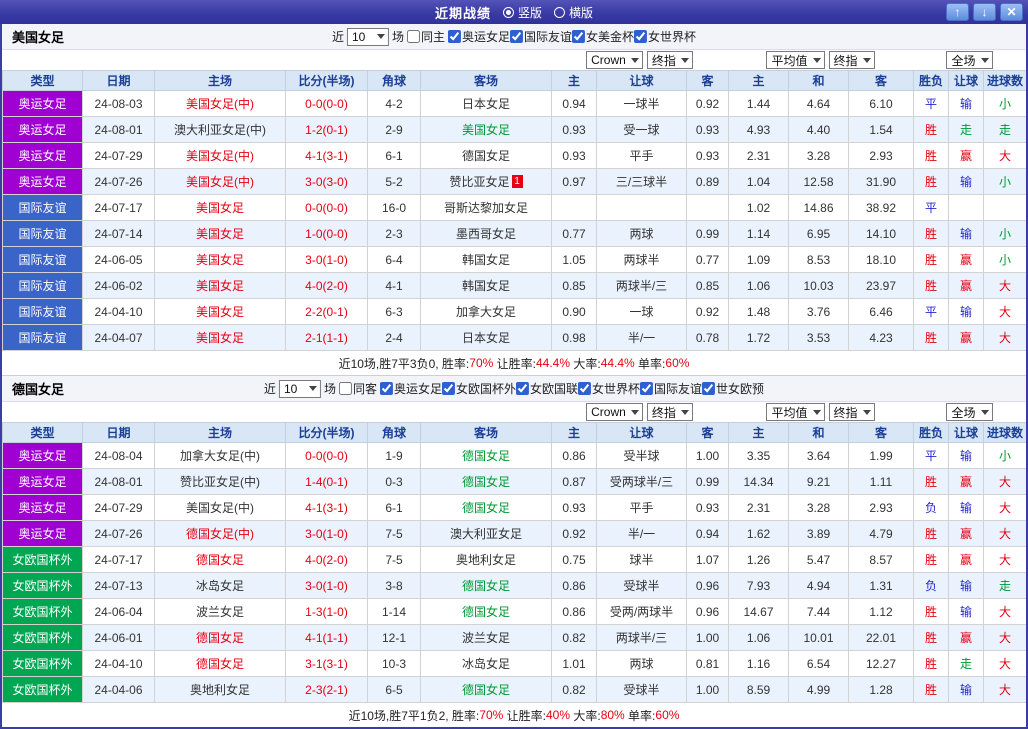 The image size is (1028, 729). I want to click on cell-home-team: 加拿大女足(中), so click(220, 455).